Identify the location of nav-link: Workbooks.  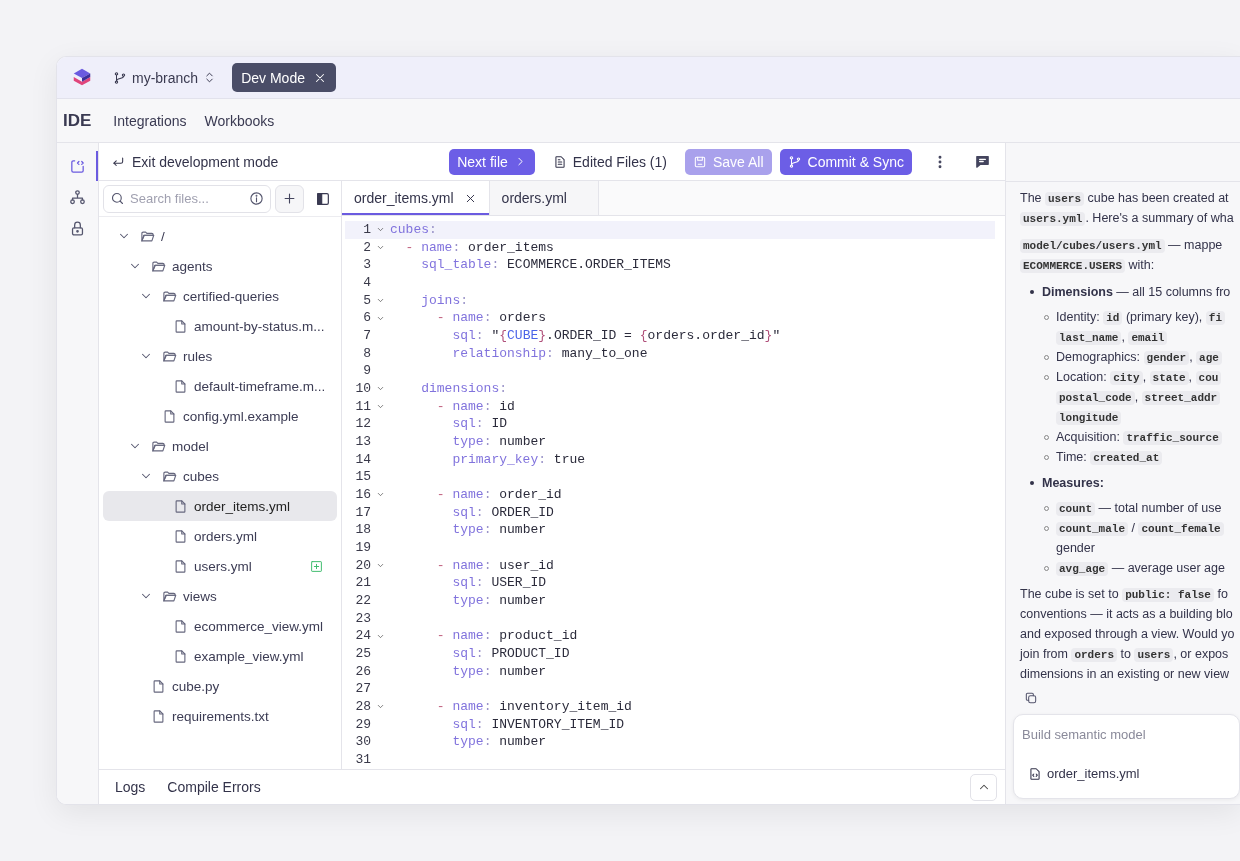
(239, 120).